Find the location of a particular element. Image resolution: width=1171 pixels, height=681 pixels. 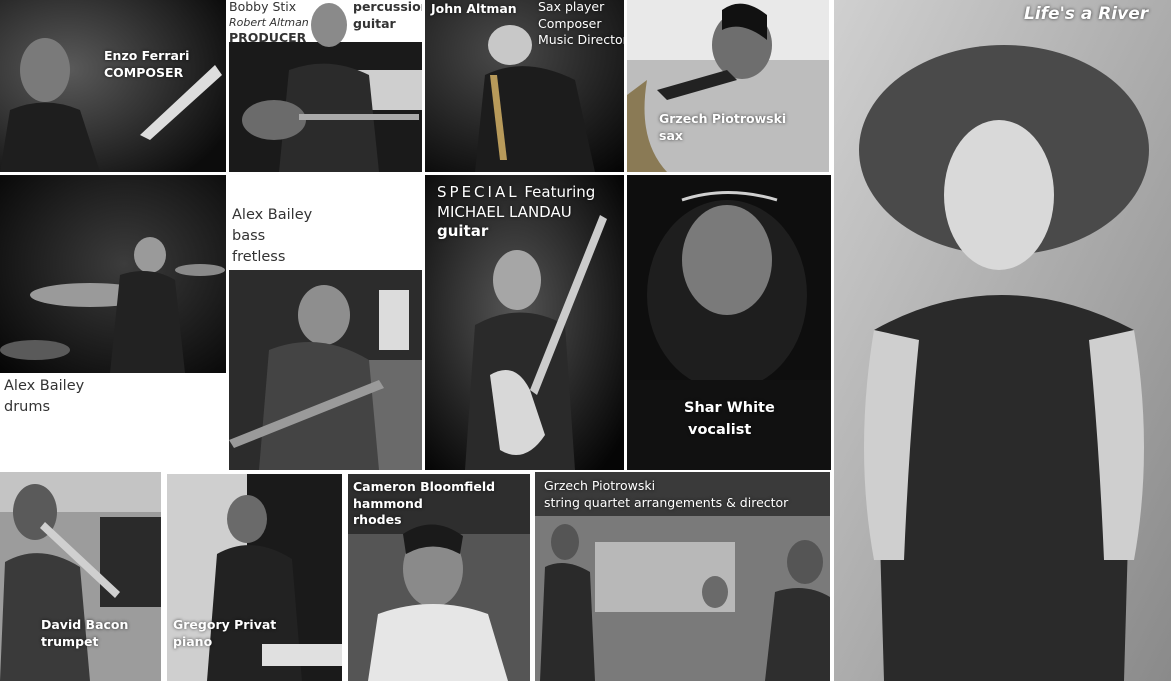

cameron-role-rhodes: rhodes is located at coordinates (377, 520).